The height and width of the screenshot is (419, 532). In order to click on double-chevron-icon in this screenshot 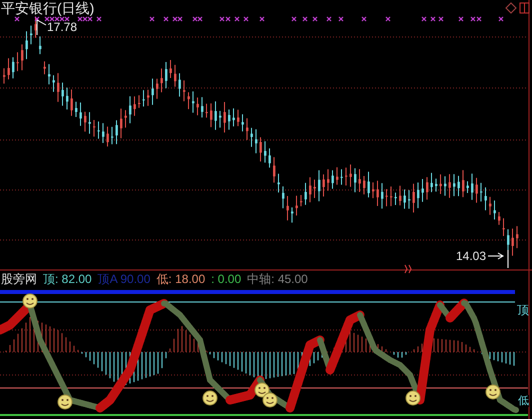, I will do `click(408, 269)`.